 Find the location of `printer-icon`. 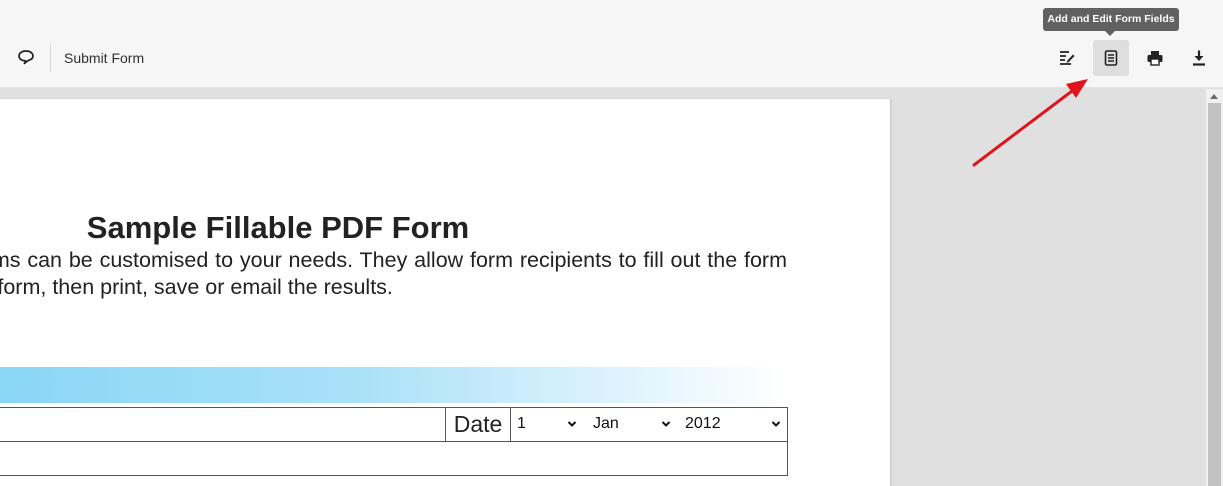

printer-icon is located at coordinates (1155, 58).